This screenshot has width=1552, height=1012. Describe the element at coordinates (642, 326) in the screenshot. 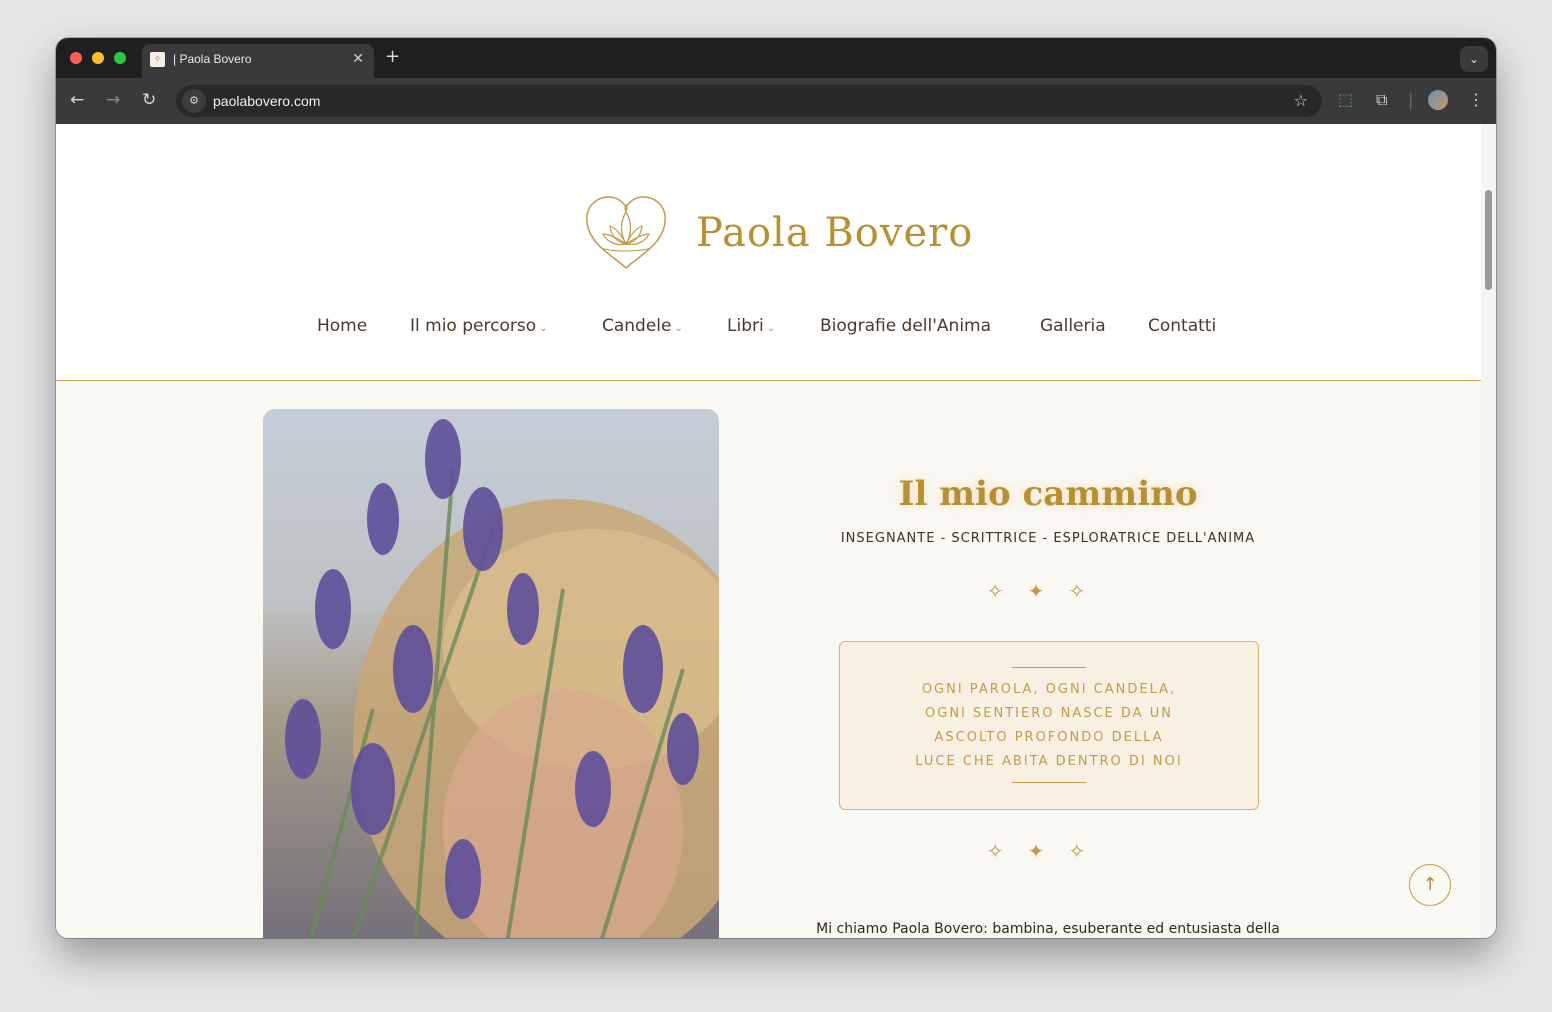

I see `nav-candele: Candele ⌄` at that location.